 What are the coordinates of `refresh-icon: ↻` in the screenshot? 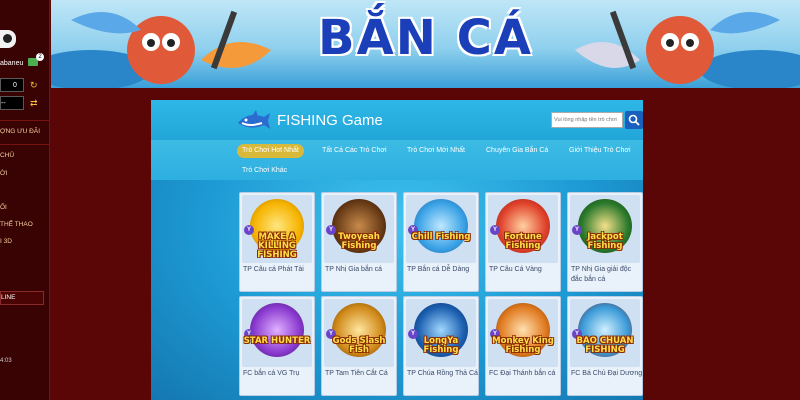 It's located at (34, 85).